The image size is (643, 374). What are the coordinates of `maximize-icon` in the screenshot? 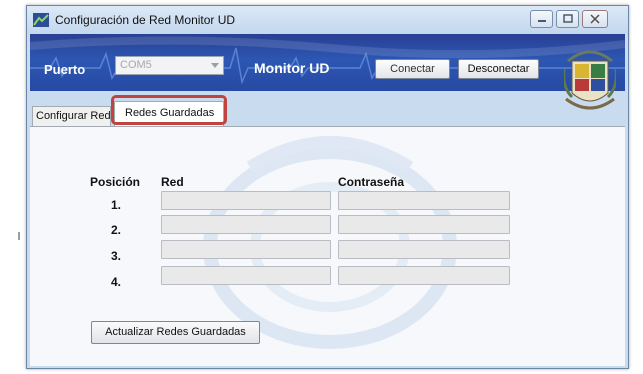 It's located at (568, 18).